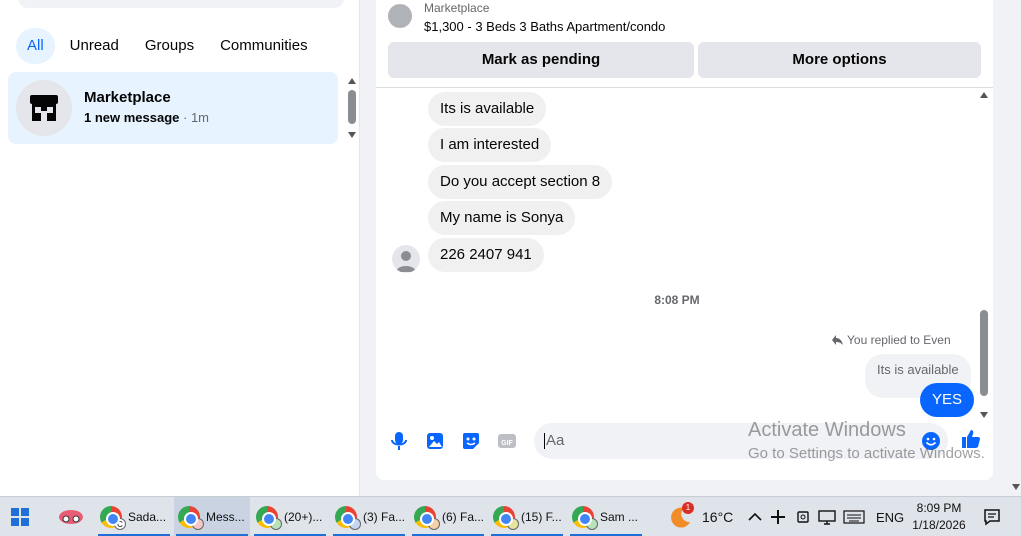 The width and height of the screenshot is (1021, 536). What do you see at coordinates (718, 517) in the screenshot?
I see `temperature: 16°C` at bounding box center [718, 517].